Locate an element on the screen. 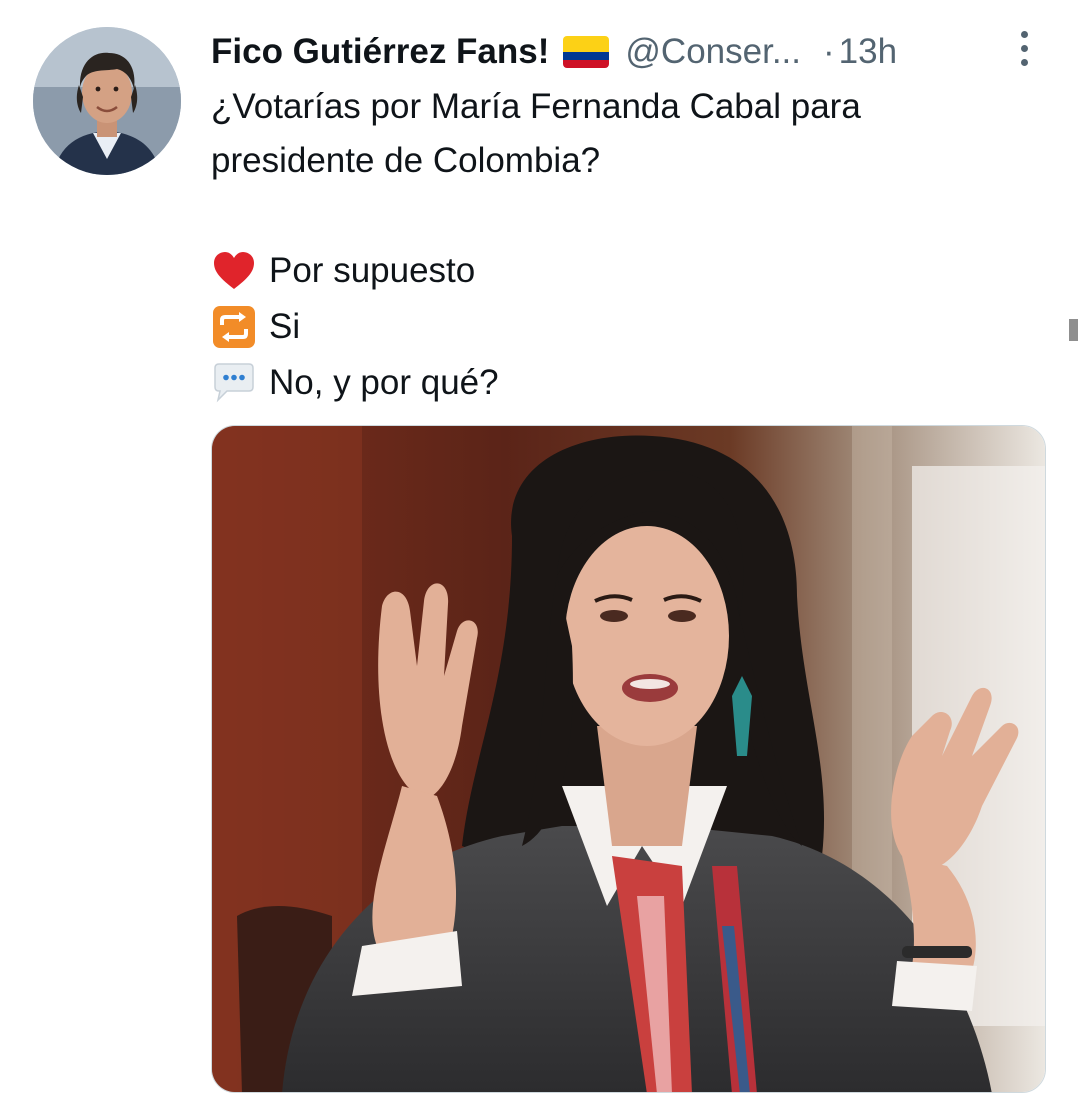 The height and width of the screenshot is (1100, 1080). more-vertical-icon is located at coordinates (1025, 49).